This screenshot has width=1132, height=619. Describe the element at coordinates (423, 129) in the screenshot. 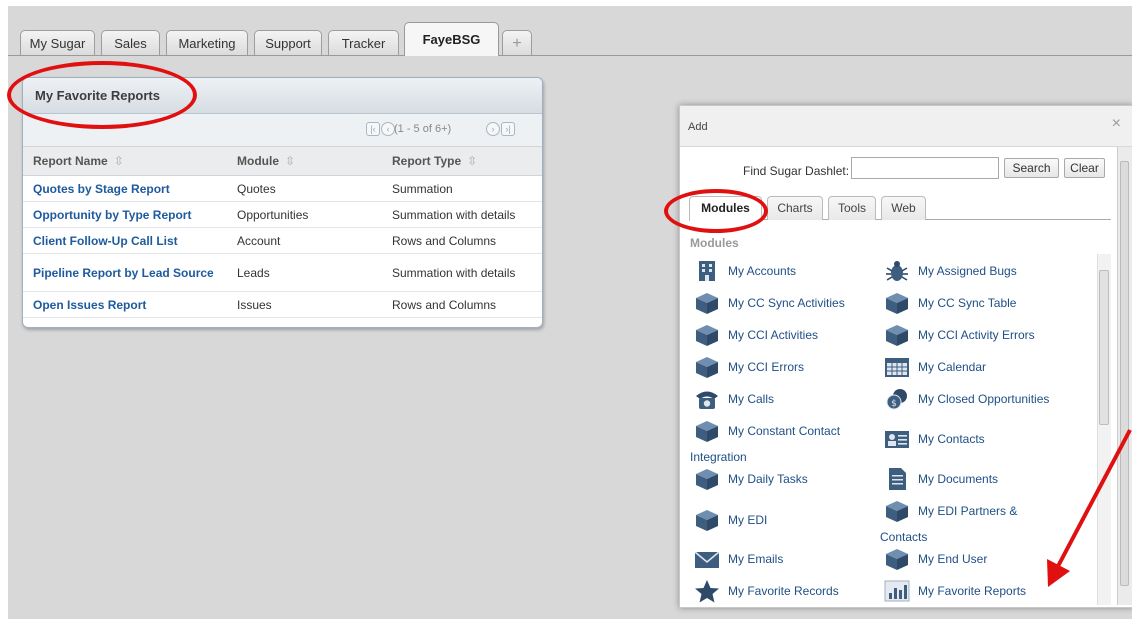

I see `pager-text: (1 - 5 of 6+)` at that location.